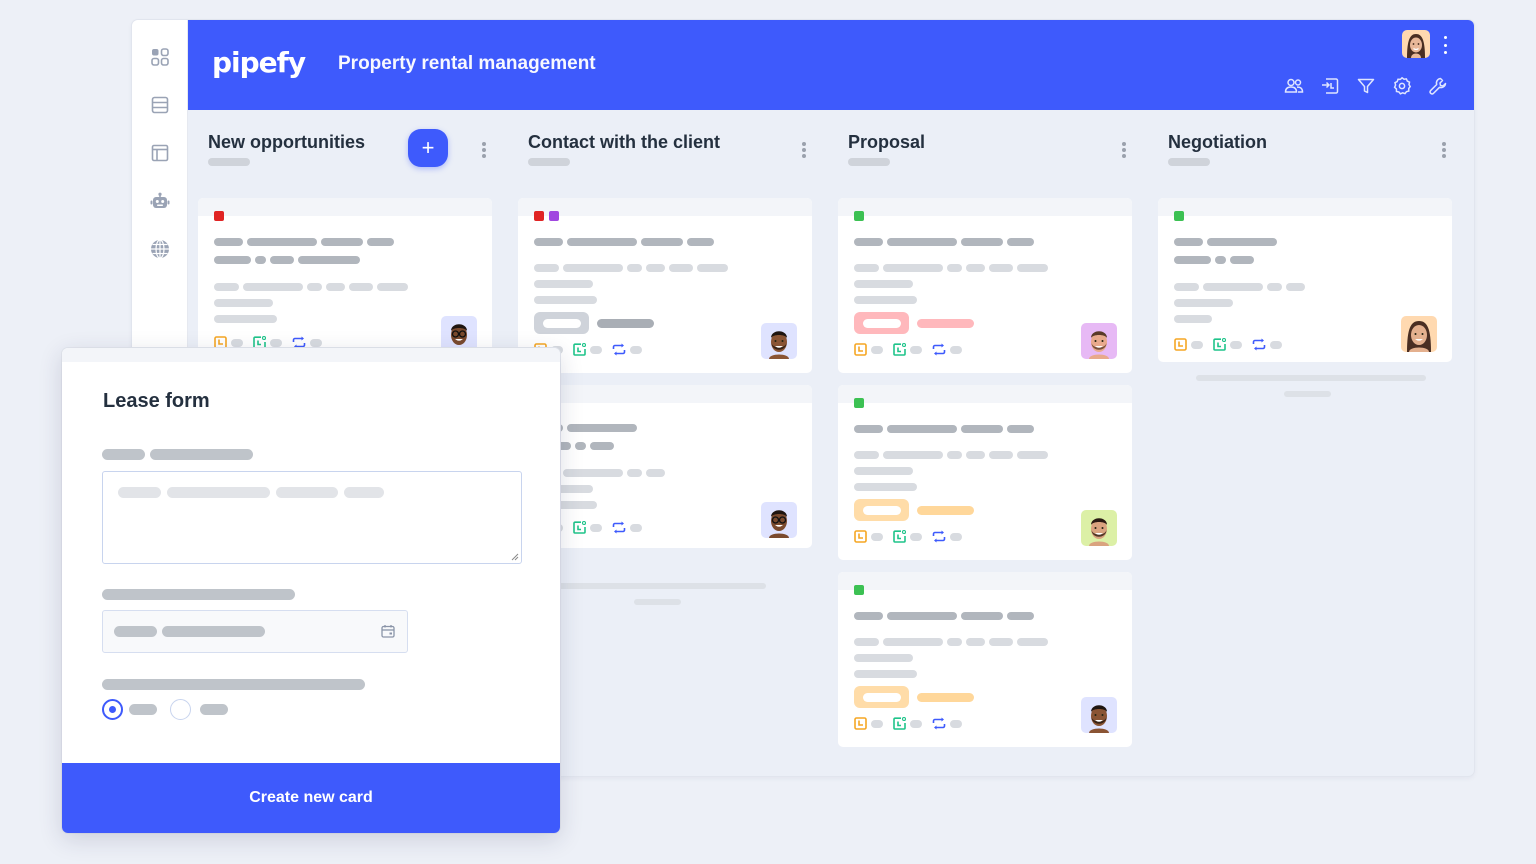 The width and height of the screenshot is (1536, 864). What do you see at coordinates (286, 142) in the screenshot?
I see `phase-title: New opportunities` at bounding box center [286, 142].